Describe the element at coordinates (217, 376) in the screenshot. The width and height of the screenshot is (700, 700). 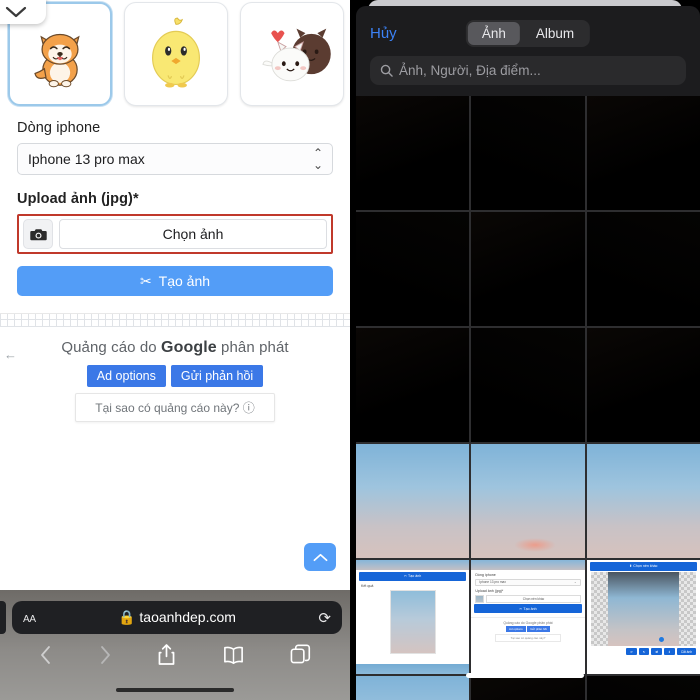
I see `ad-feedback-button: Gửi phản hồi` at that location.